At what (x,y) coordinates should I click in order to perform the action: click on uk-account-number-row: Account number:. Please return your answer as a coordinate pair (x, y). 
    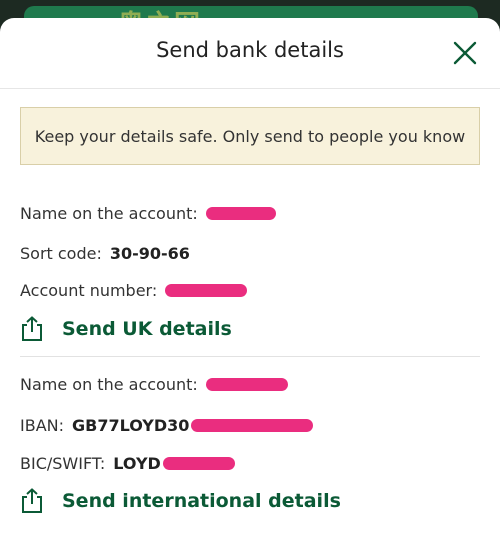
    Looking at the image, I should click on (134, 290).